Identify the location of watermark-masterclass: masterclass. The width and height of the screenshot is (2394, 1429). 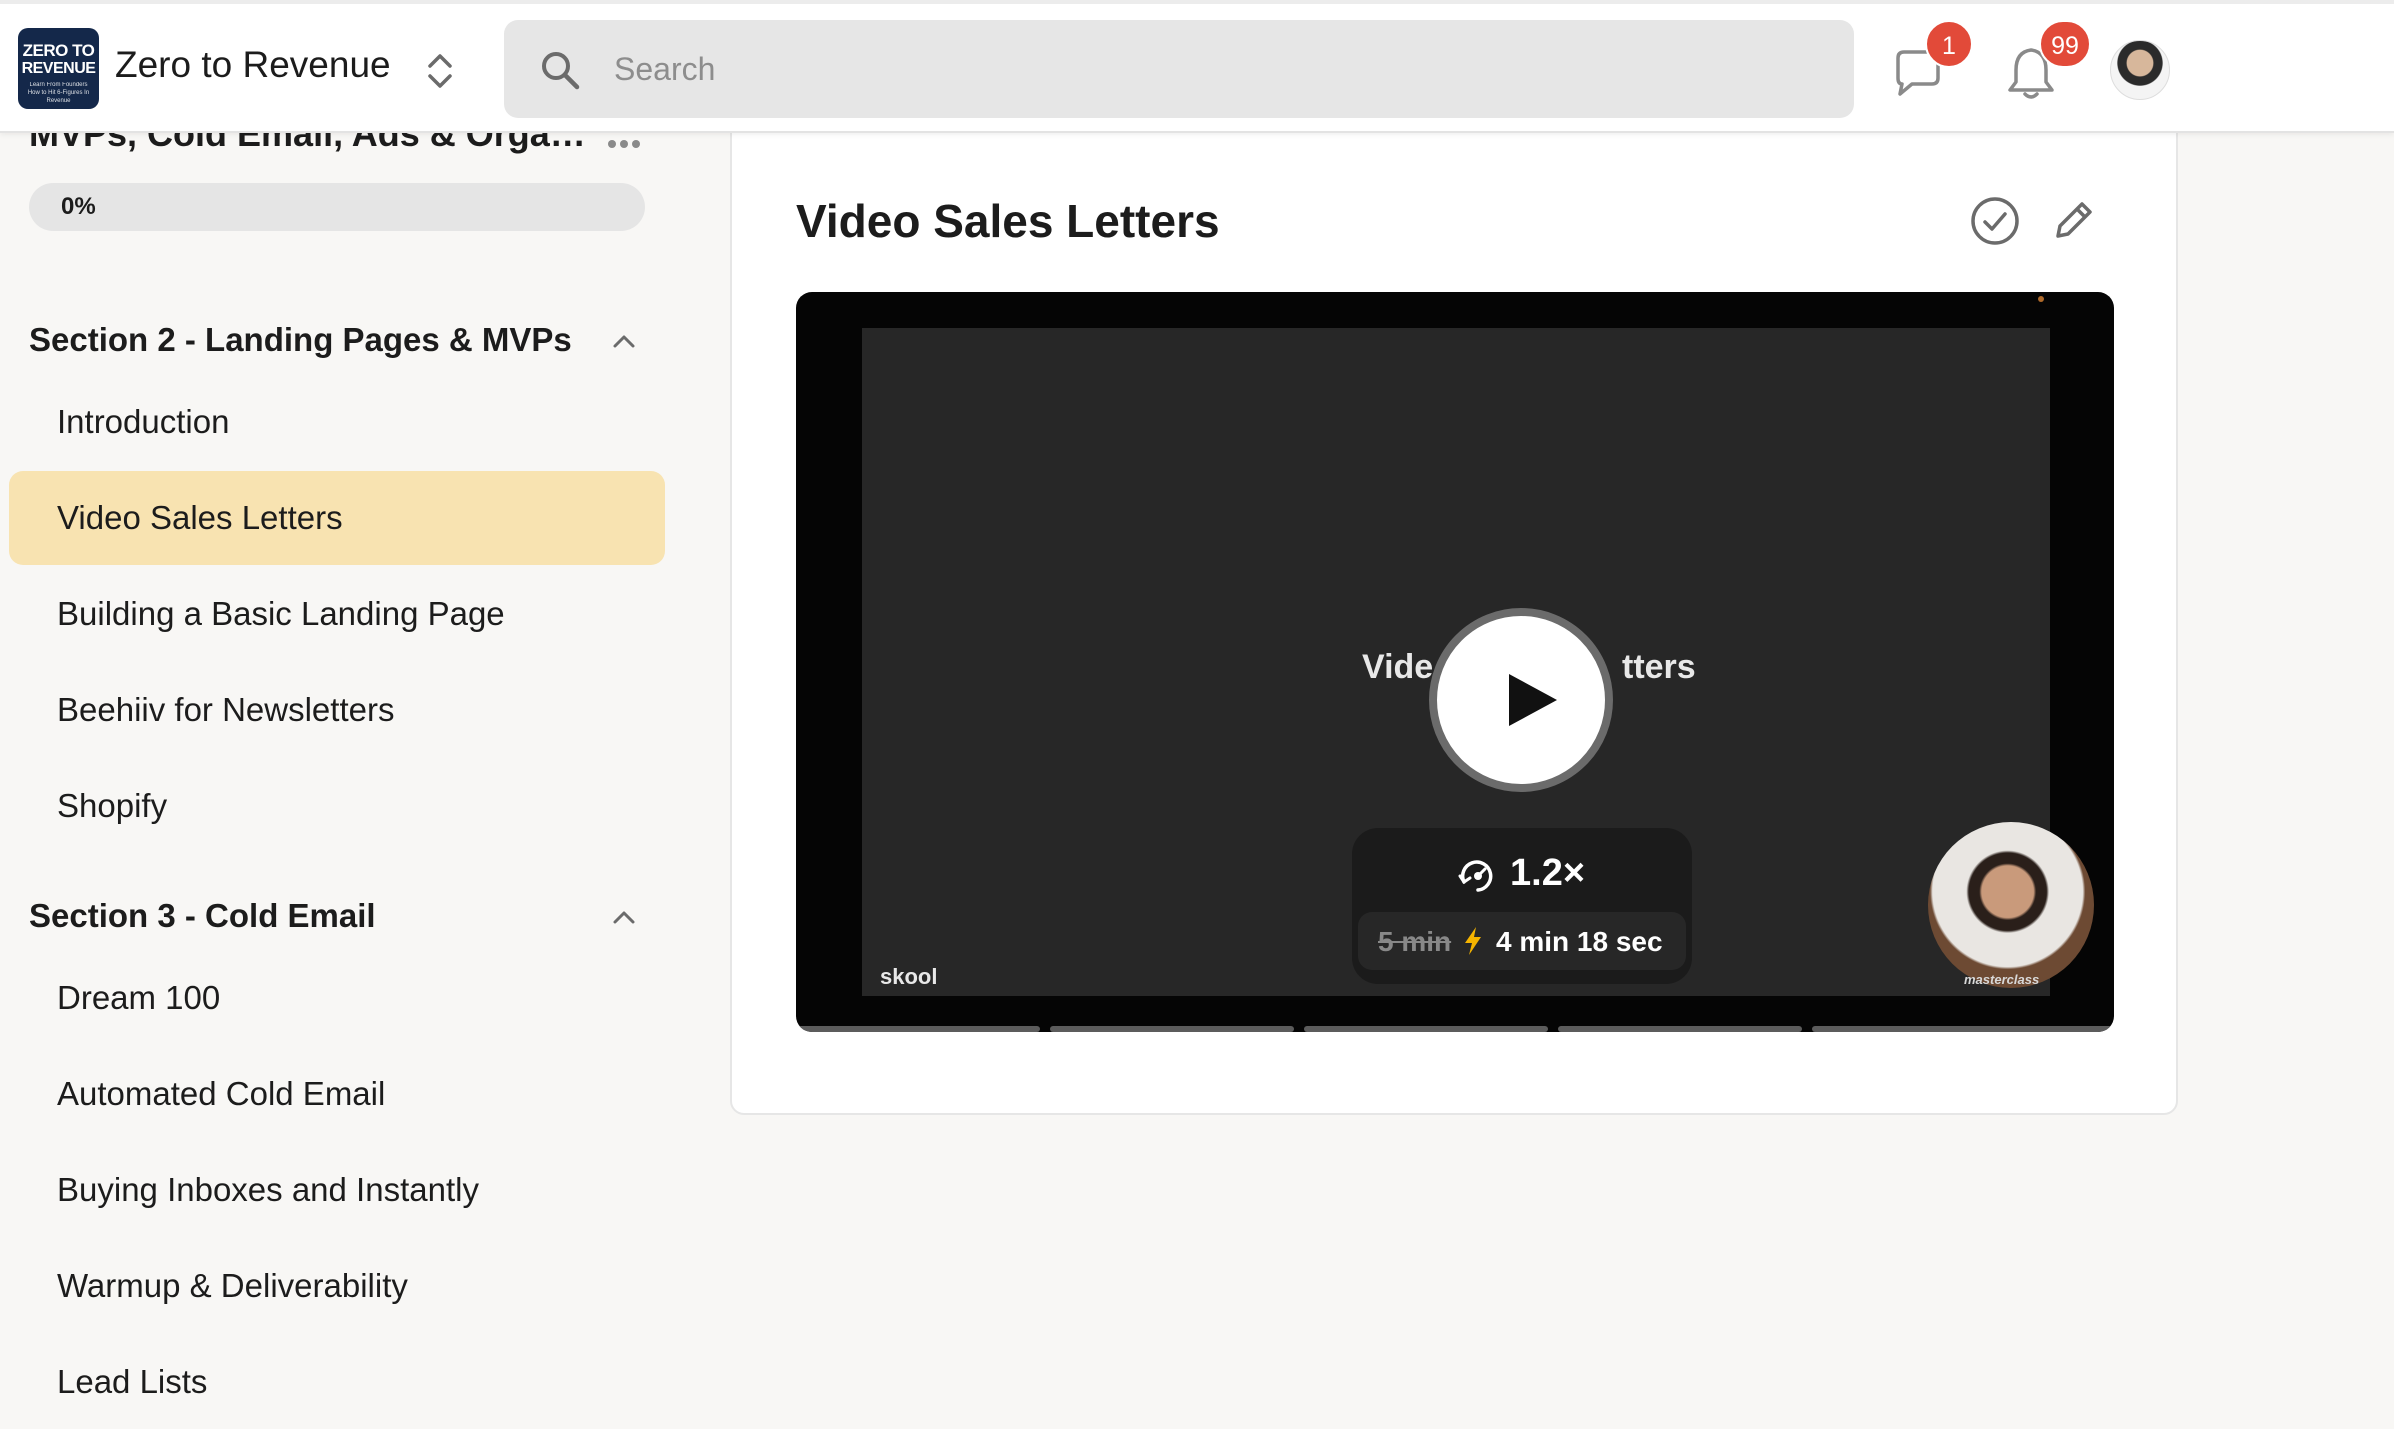
(2002, 979).